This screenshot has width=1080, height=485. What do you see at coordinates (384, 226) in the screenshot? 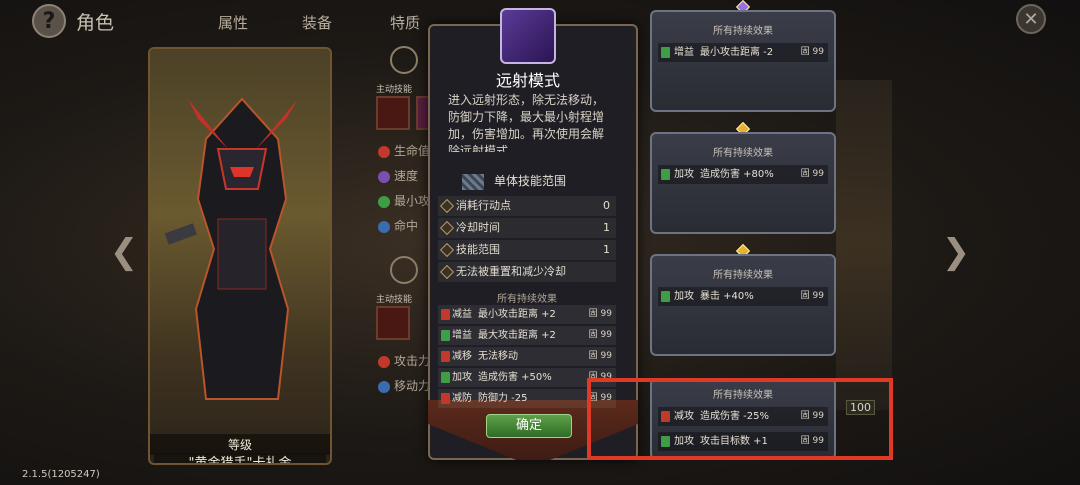
I see `target-icon` at bounding box center [384, 226].